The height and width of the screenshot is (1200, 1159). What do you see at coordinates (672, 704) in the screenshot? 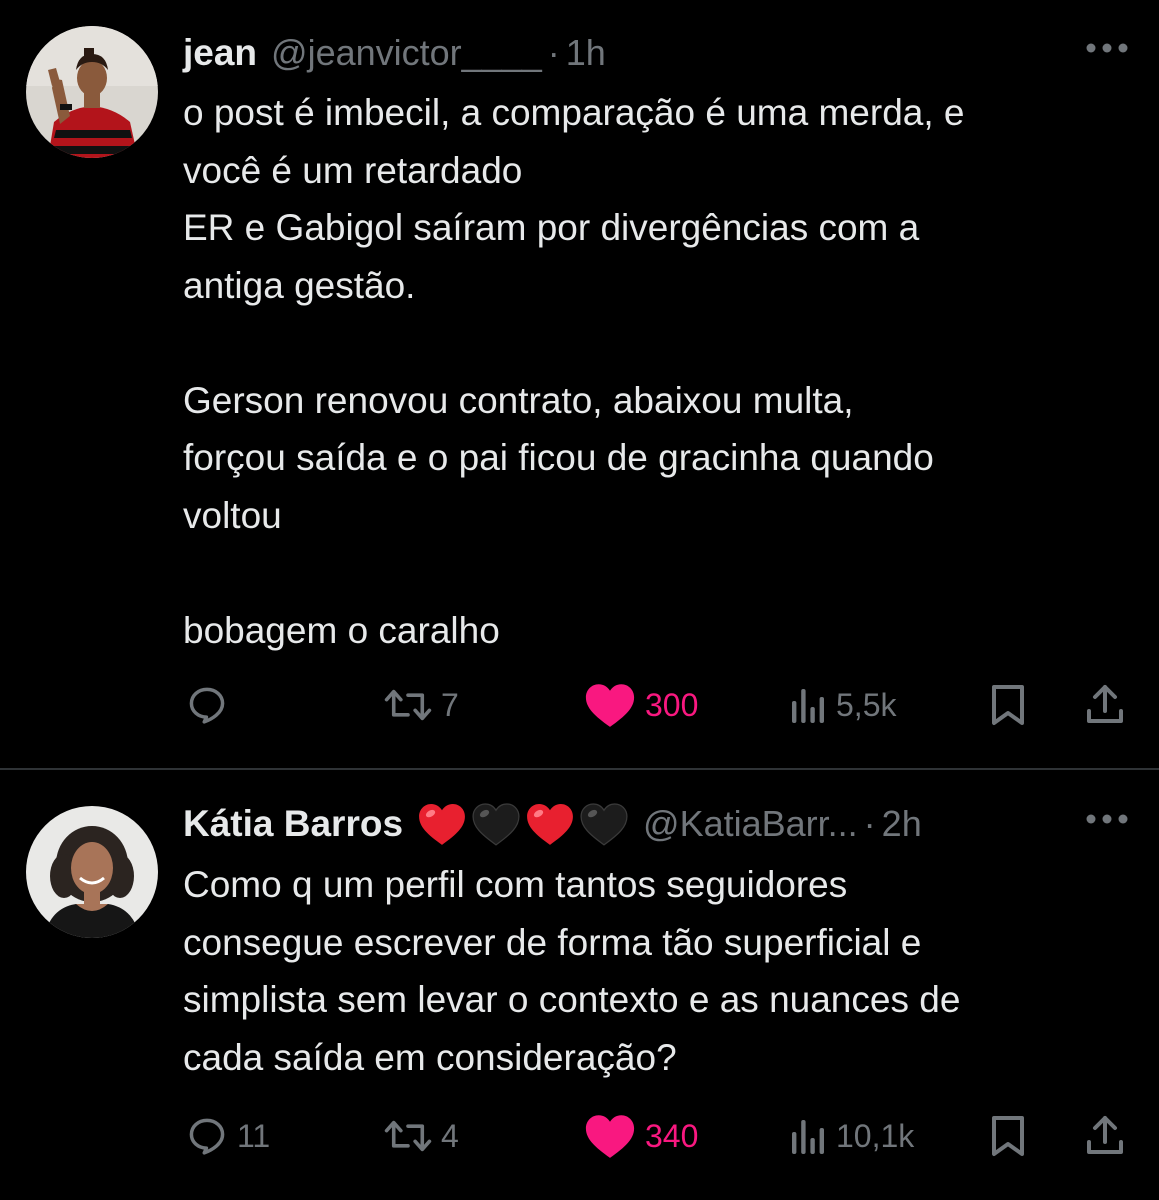
I see `like-count: 300` at bounding box center [672, 704].